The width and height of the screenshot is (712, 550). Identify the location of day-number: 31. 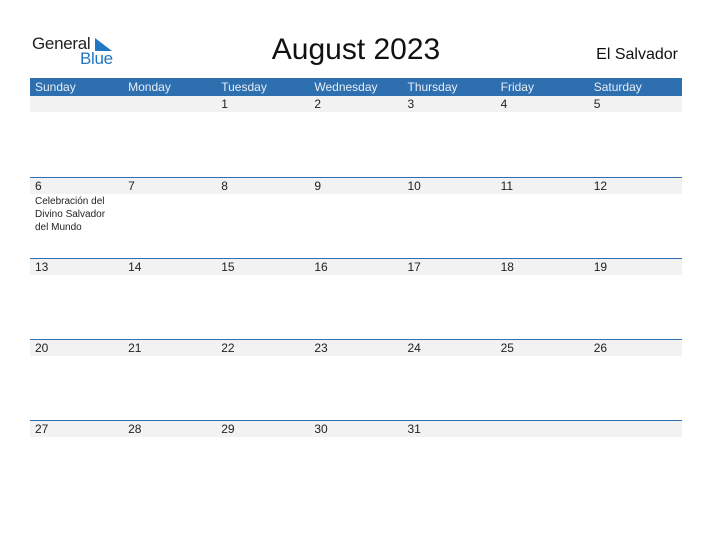
(449, 429).